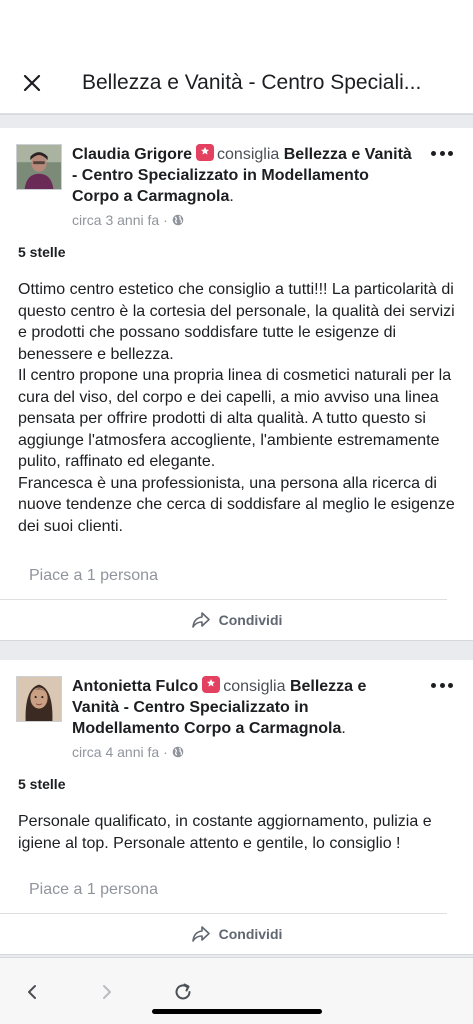  What do you see at coordinates (135, 686) in the screenshot?
I see `author-name: Antonietta Fulco` at bounding box center [135, 686].